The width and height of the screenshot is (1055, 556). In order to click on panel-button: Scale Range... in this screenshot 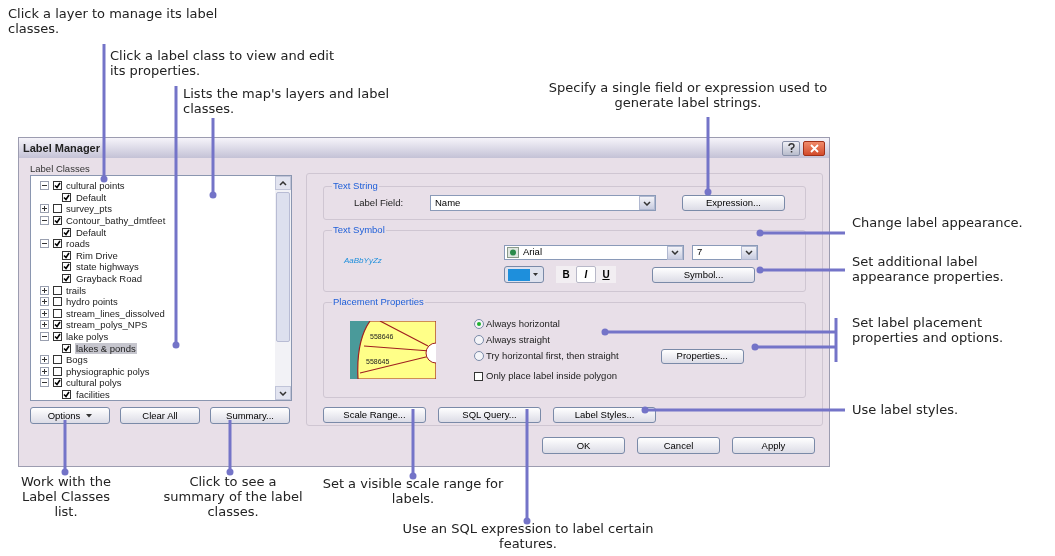, I will do `click(374, 415)`.